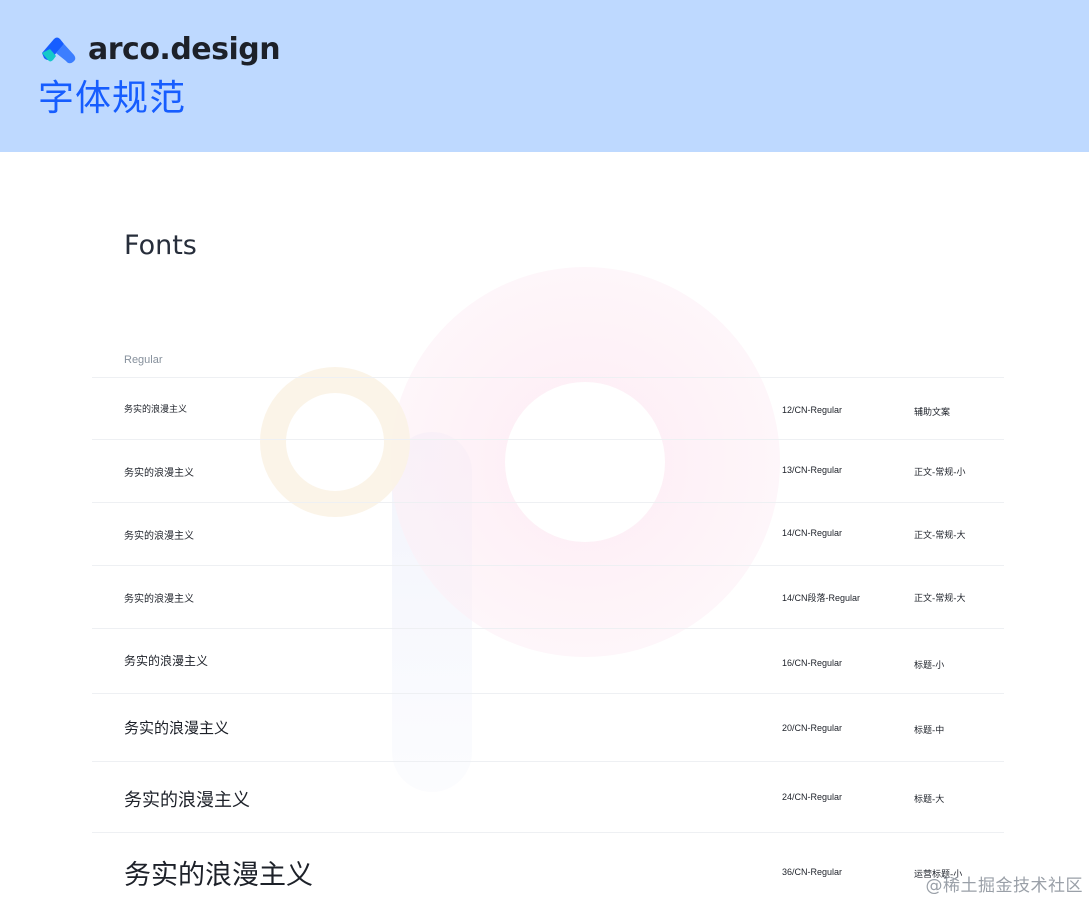 The image size is (1089, 900). I want to click on font-spec: 36/CN-Regular, so click(812, 872).